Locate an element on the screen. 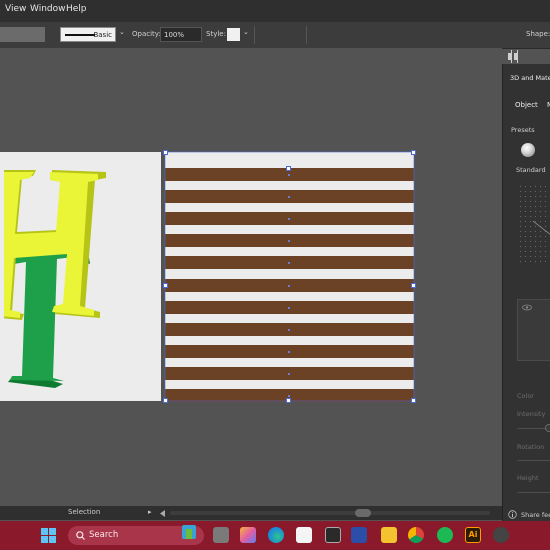  fill-swatch is located at coordinates (22, 34).